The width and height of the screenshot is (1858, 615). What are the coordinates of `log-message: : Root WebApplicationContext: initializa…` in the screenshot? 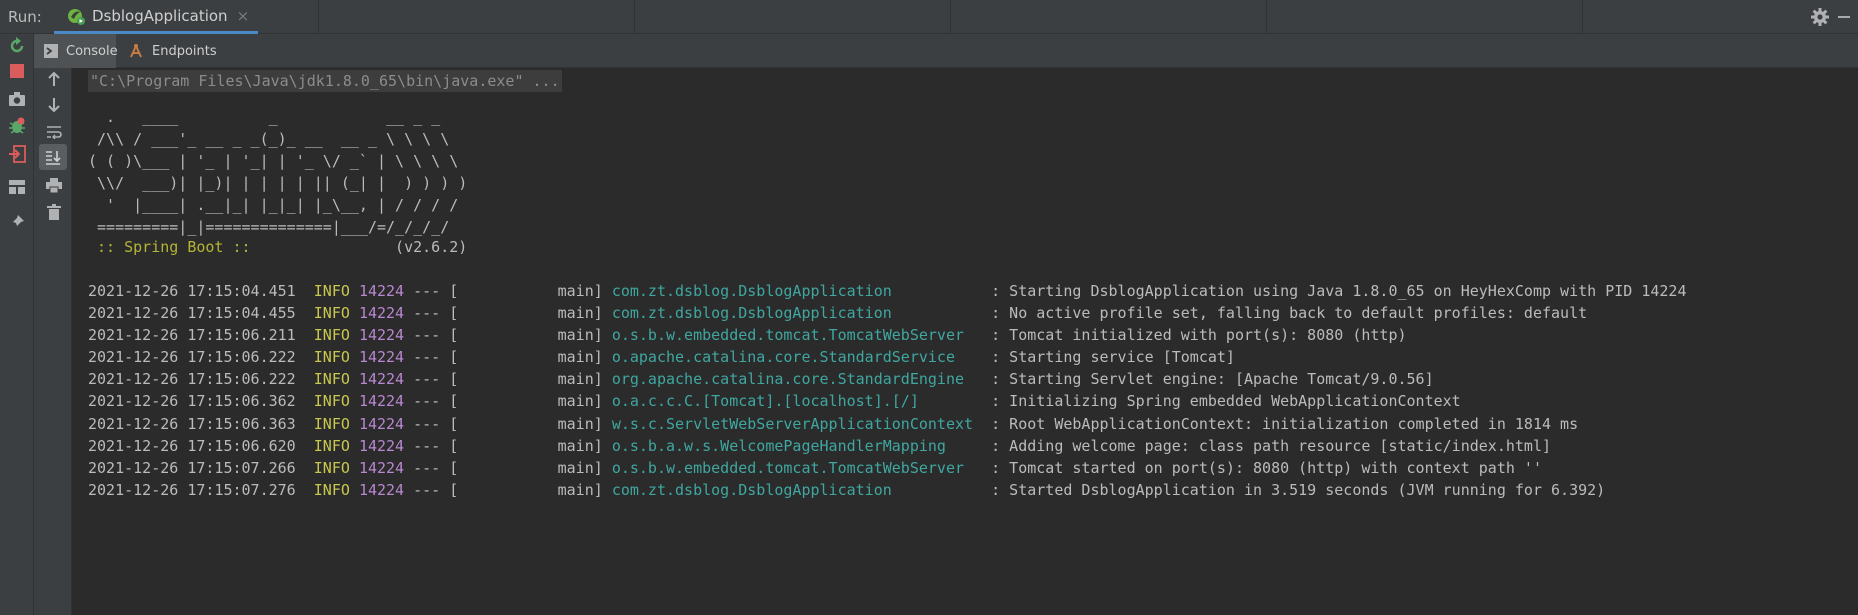 It's located at (1280, 423).